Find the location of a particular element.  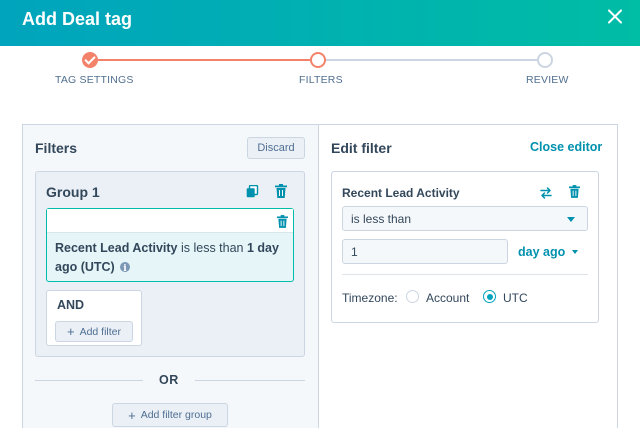

property-name: Recent Lead Activity is located at coordinates (401, 193).